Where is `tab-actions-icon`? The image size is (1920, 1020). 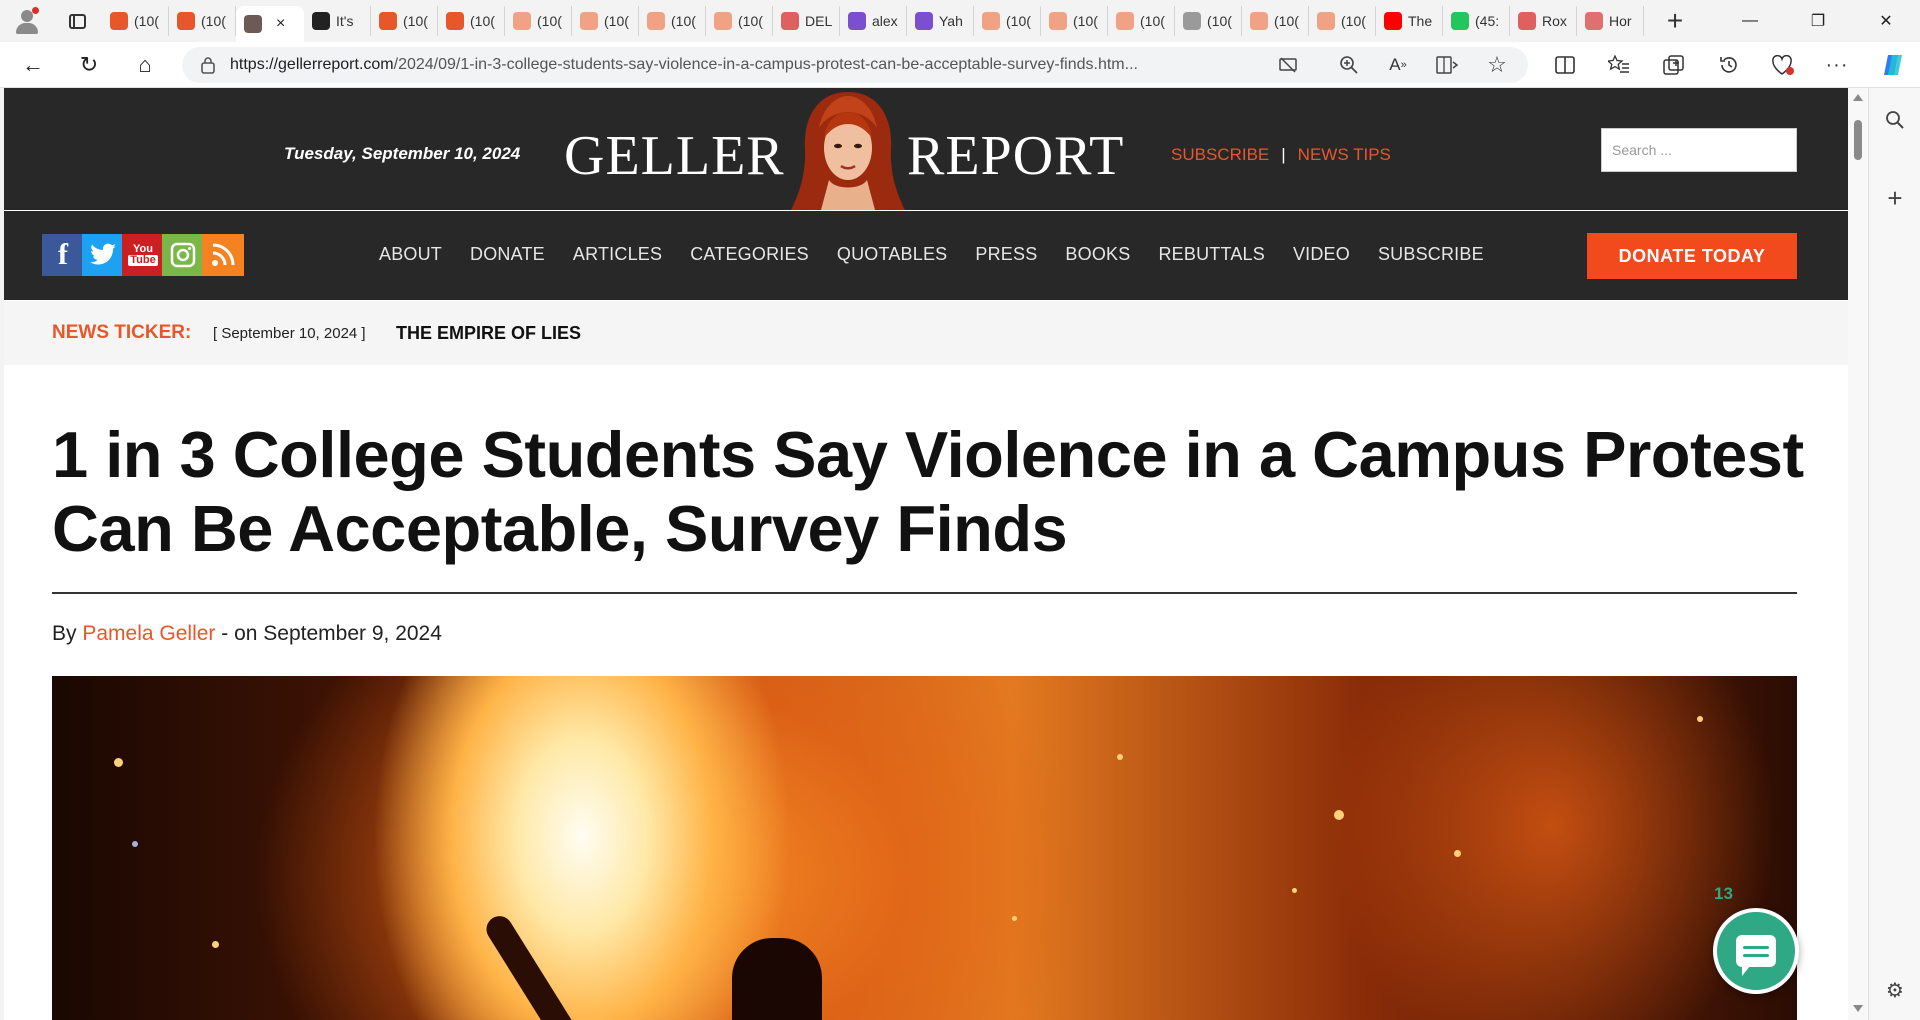
tab-actions-icon is located at coordinates (77, 21).